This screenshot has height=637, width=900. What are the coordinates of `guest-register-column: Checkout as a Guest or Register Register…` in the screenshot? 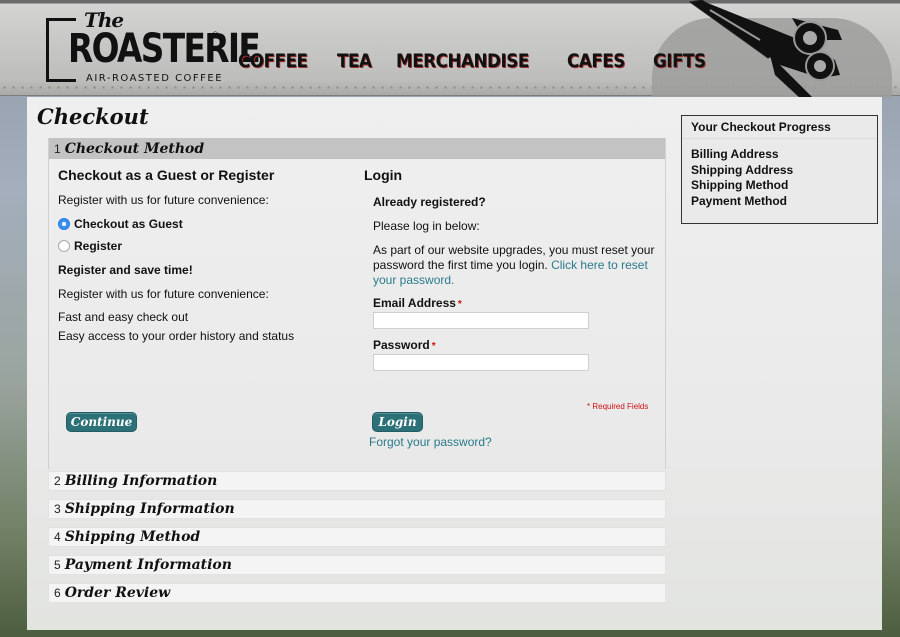 It's located at (208, 260).